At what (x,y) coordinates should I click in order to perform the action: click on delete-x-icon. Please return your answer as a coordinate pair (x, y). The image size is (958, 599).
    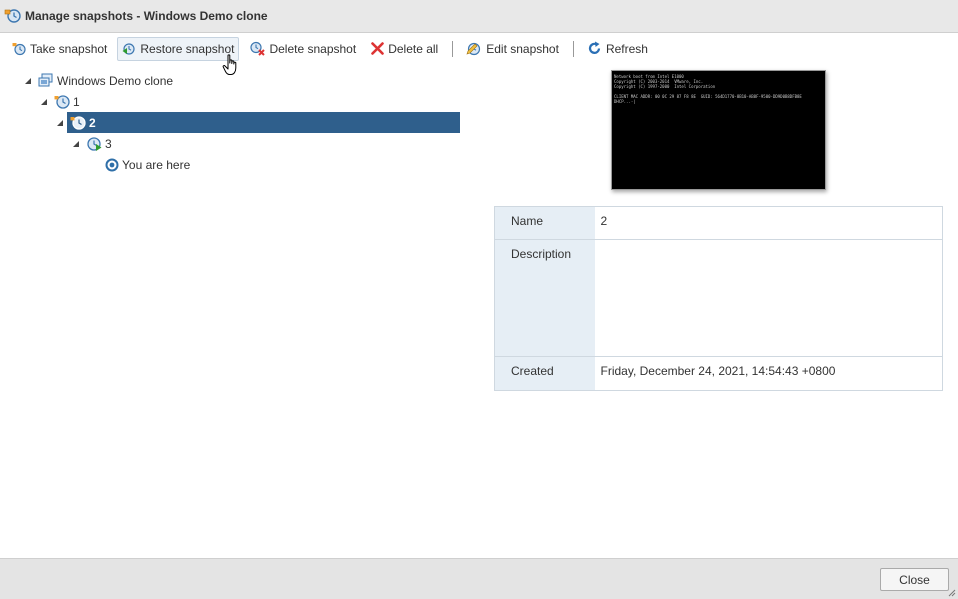
    Looking at the image, I should click on (377, 48).